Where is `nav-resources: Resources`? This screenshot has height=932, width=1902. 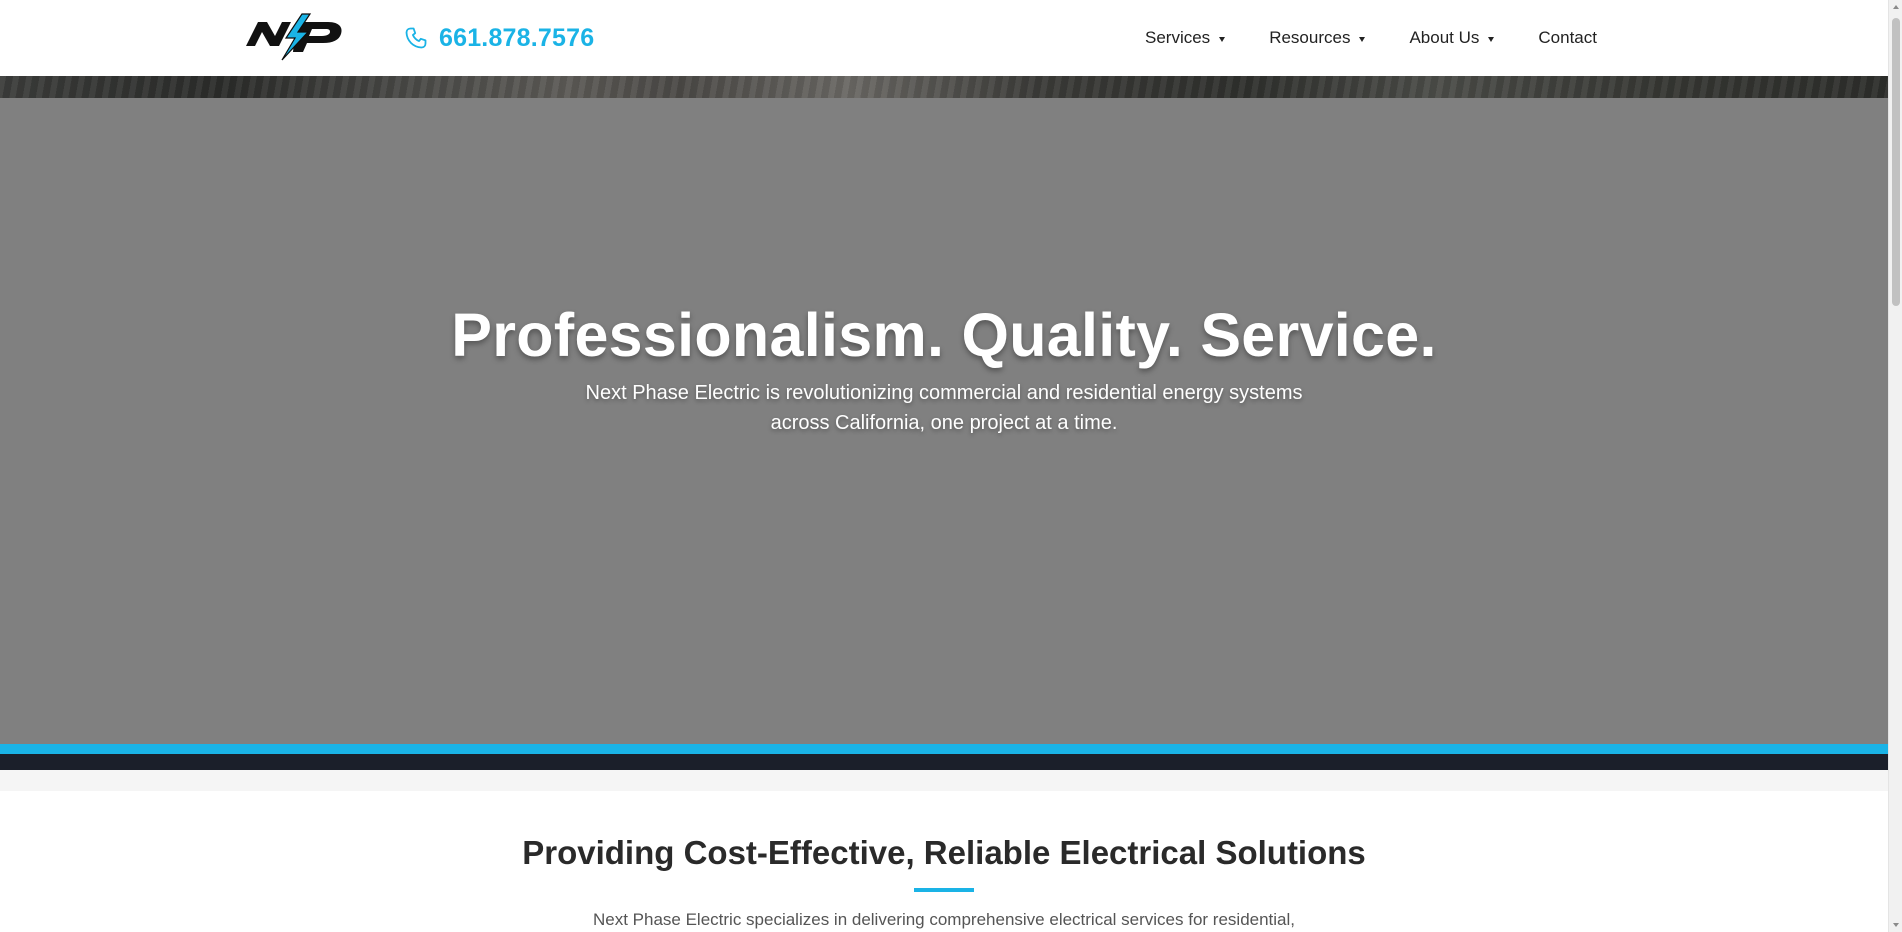
nav-resources: Resources is located at coordinates (1317, 38).